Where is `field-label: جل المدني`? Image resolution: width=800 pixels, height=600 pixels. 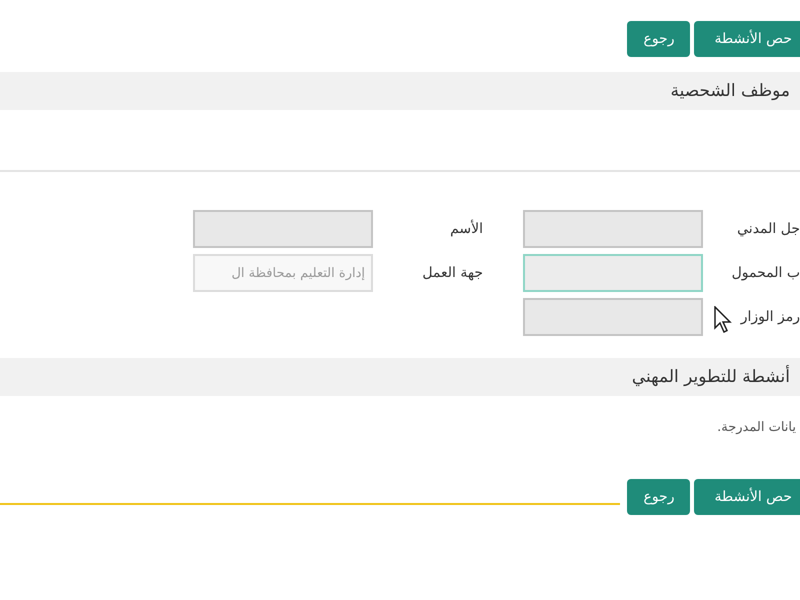
field-label: جل المدني is located at coordinates (768, 229).